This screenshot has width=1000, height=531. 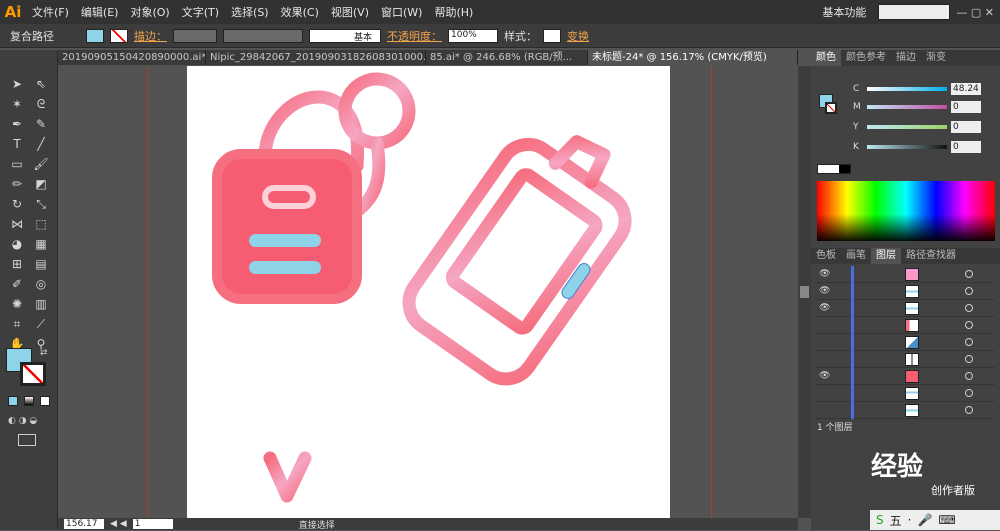 I want to click on none-white-black-swatches, so click(x=834, y=169).